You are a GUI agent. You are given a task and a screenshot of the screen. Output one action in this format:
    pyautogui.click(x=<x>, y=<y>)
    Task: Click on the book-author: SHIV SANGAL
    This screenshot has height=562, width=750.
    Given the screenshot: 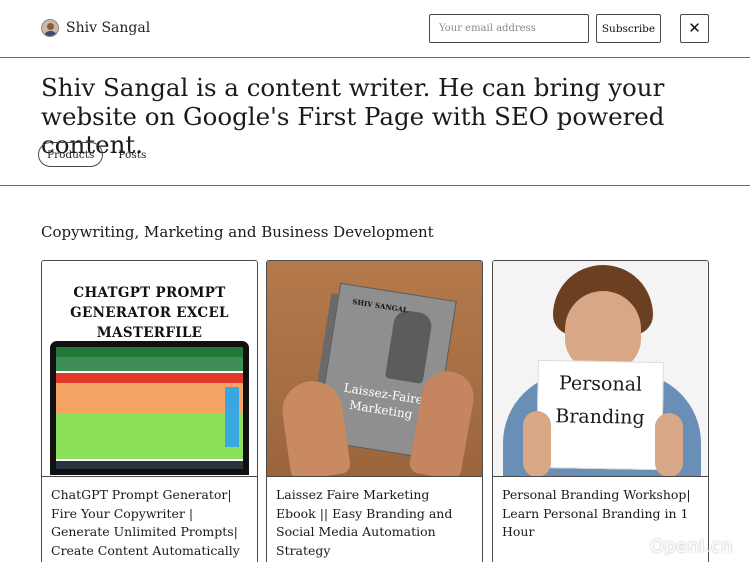 What is the action you would take?
    pyautogui.click(x=380, y=305)
    